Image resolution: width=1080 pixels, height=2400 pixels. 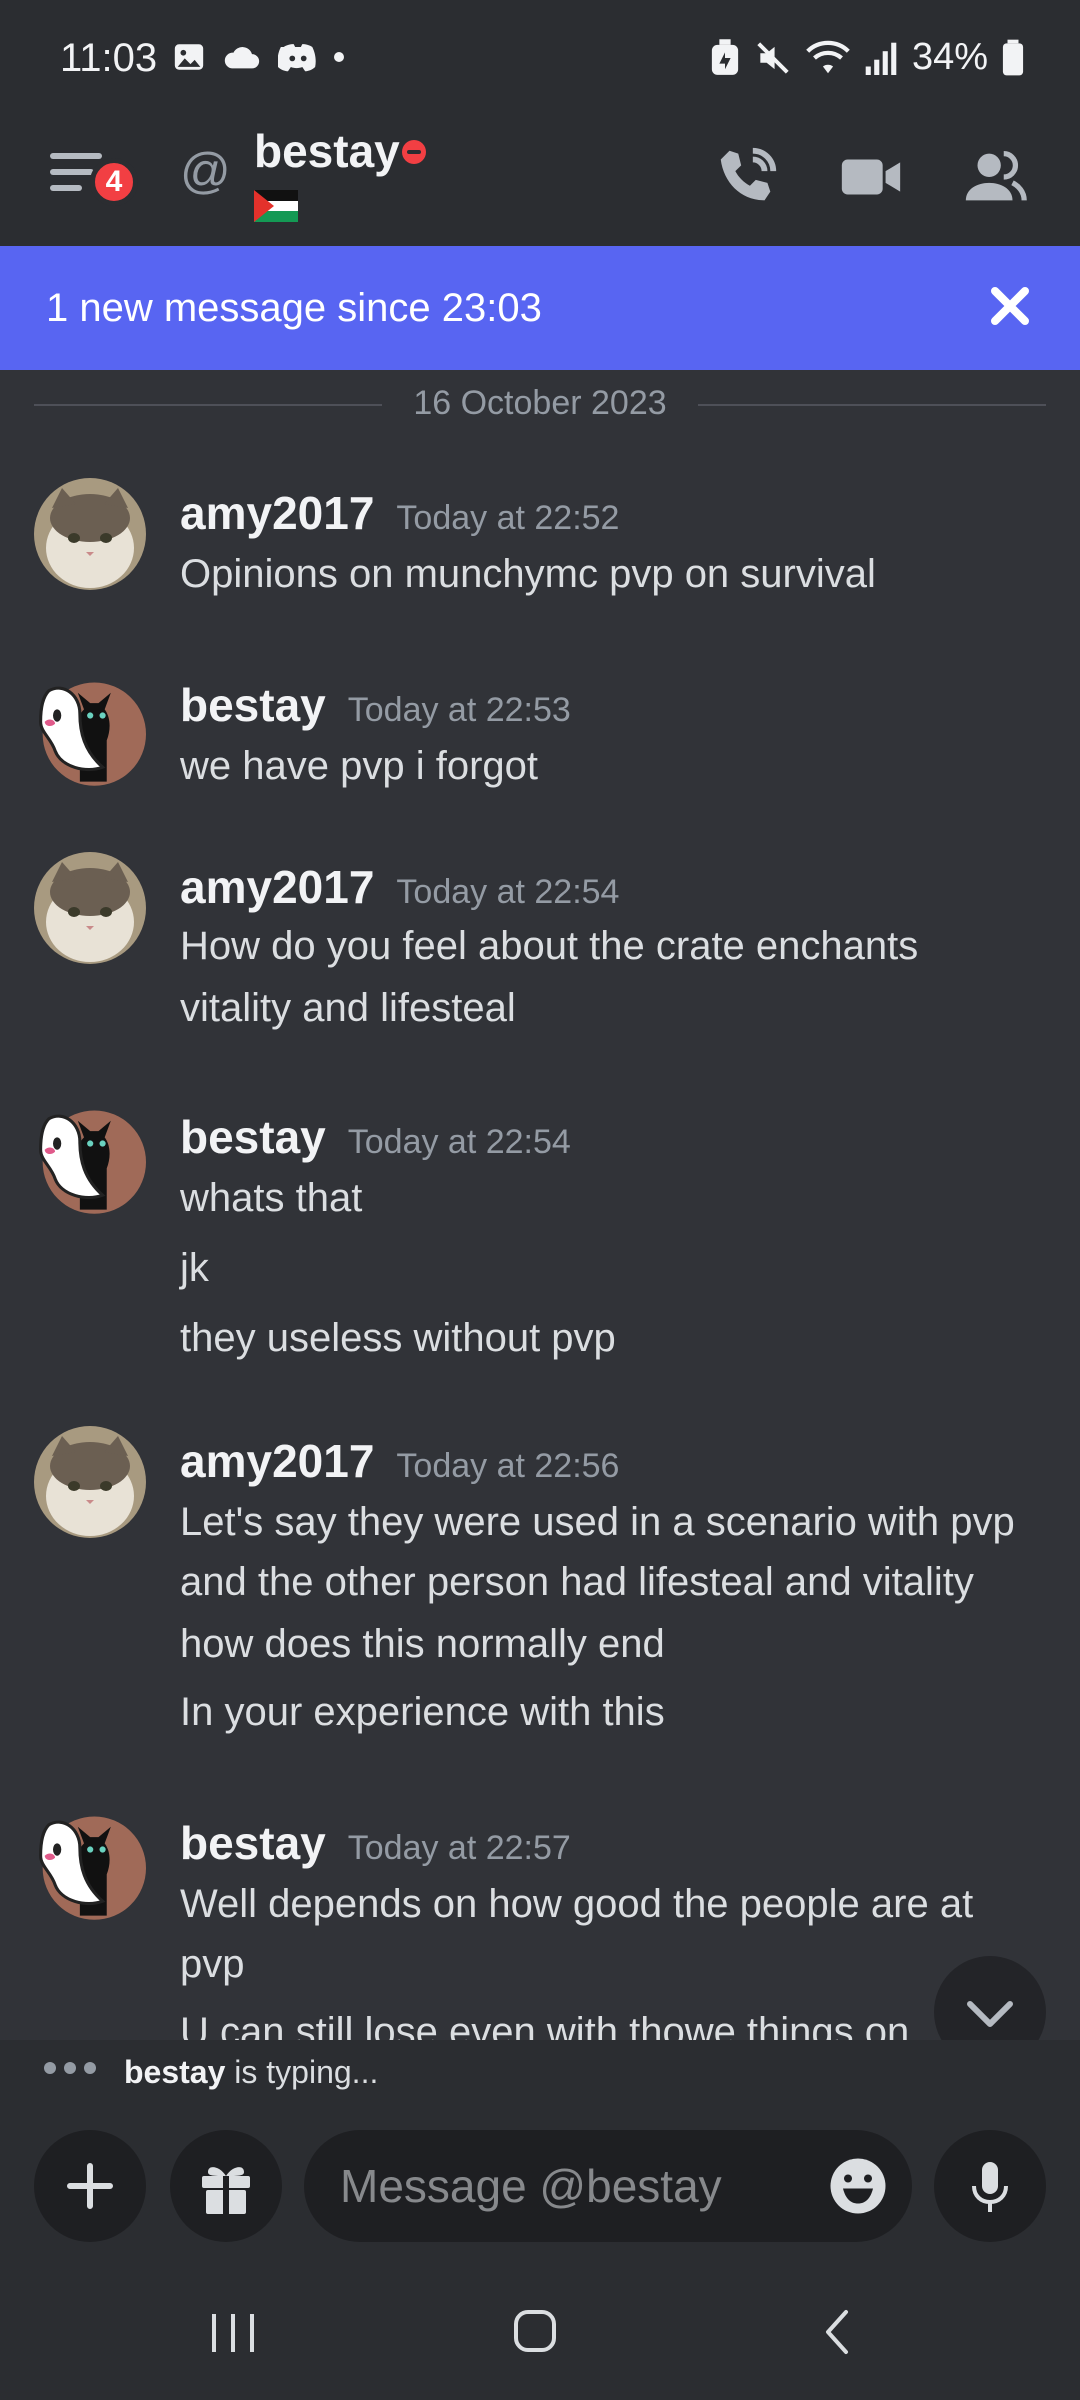 I want to click on message-author: amy2017 Today at 22:56, so click(x=399, y=1461).